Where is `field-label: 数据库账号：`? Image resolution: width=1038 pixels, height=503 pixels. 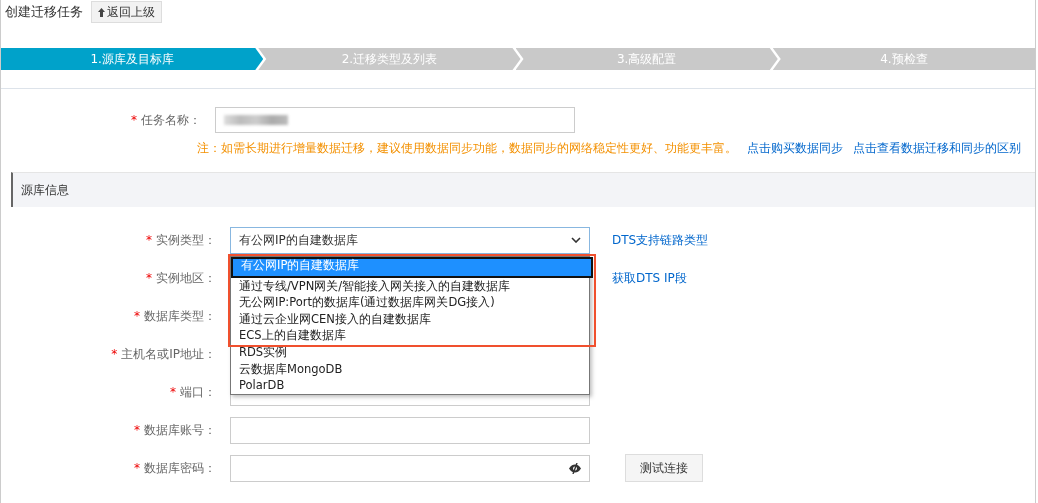
field-label: 数据库账号： is located at coordinates (180, 430).